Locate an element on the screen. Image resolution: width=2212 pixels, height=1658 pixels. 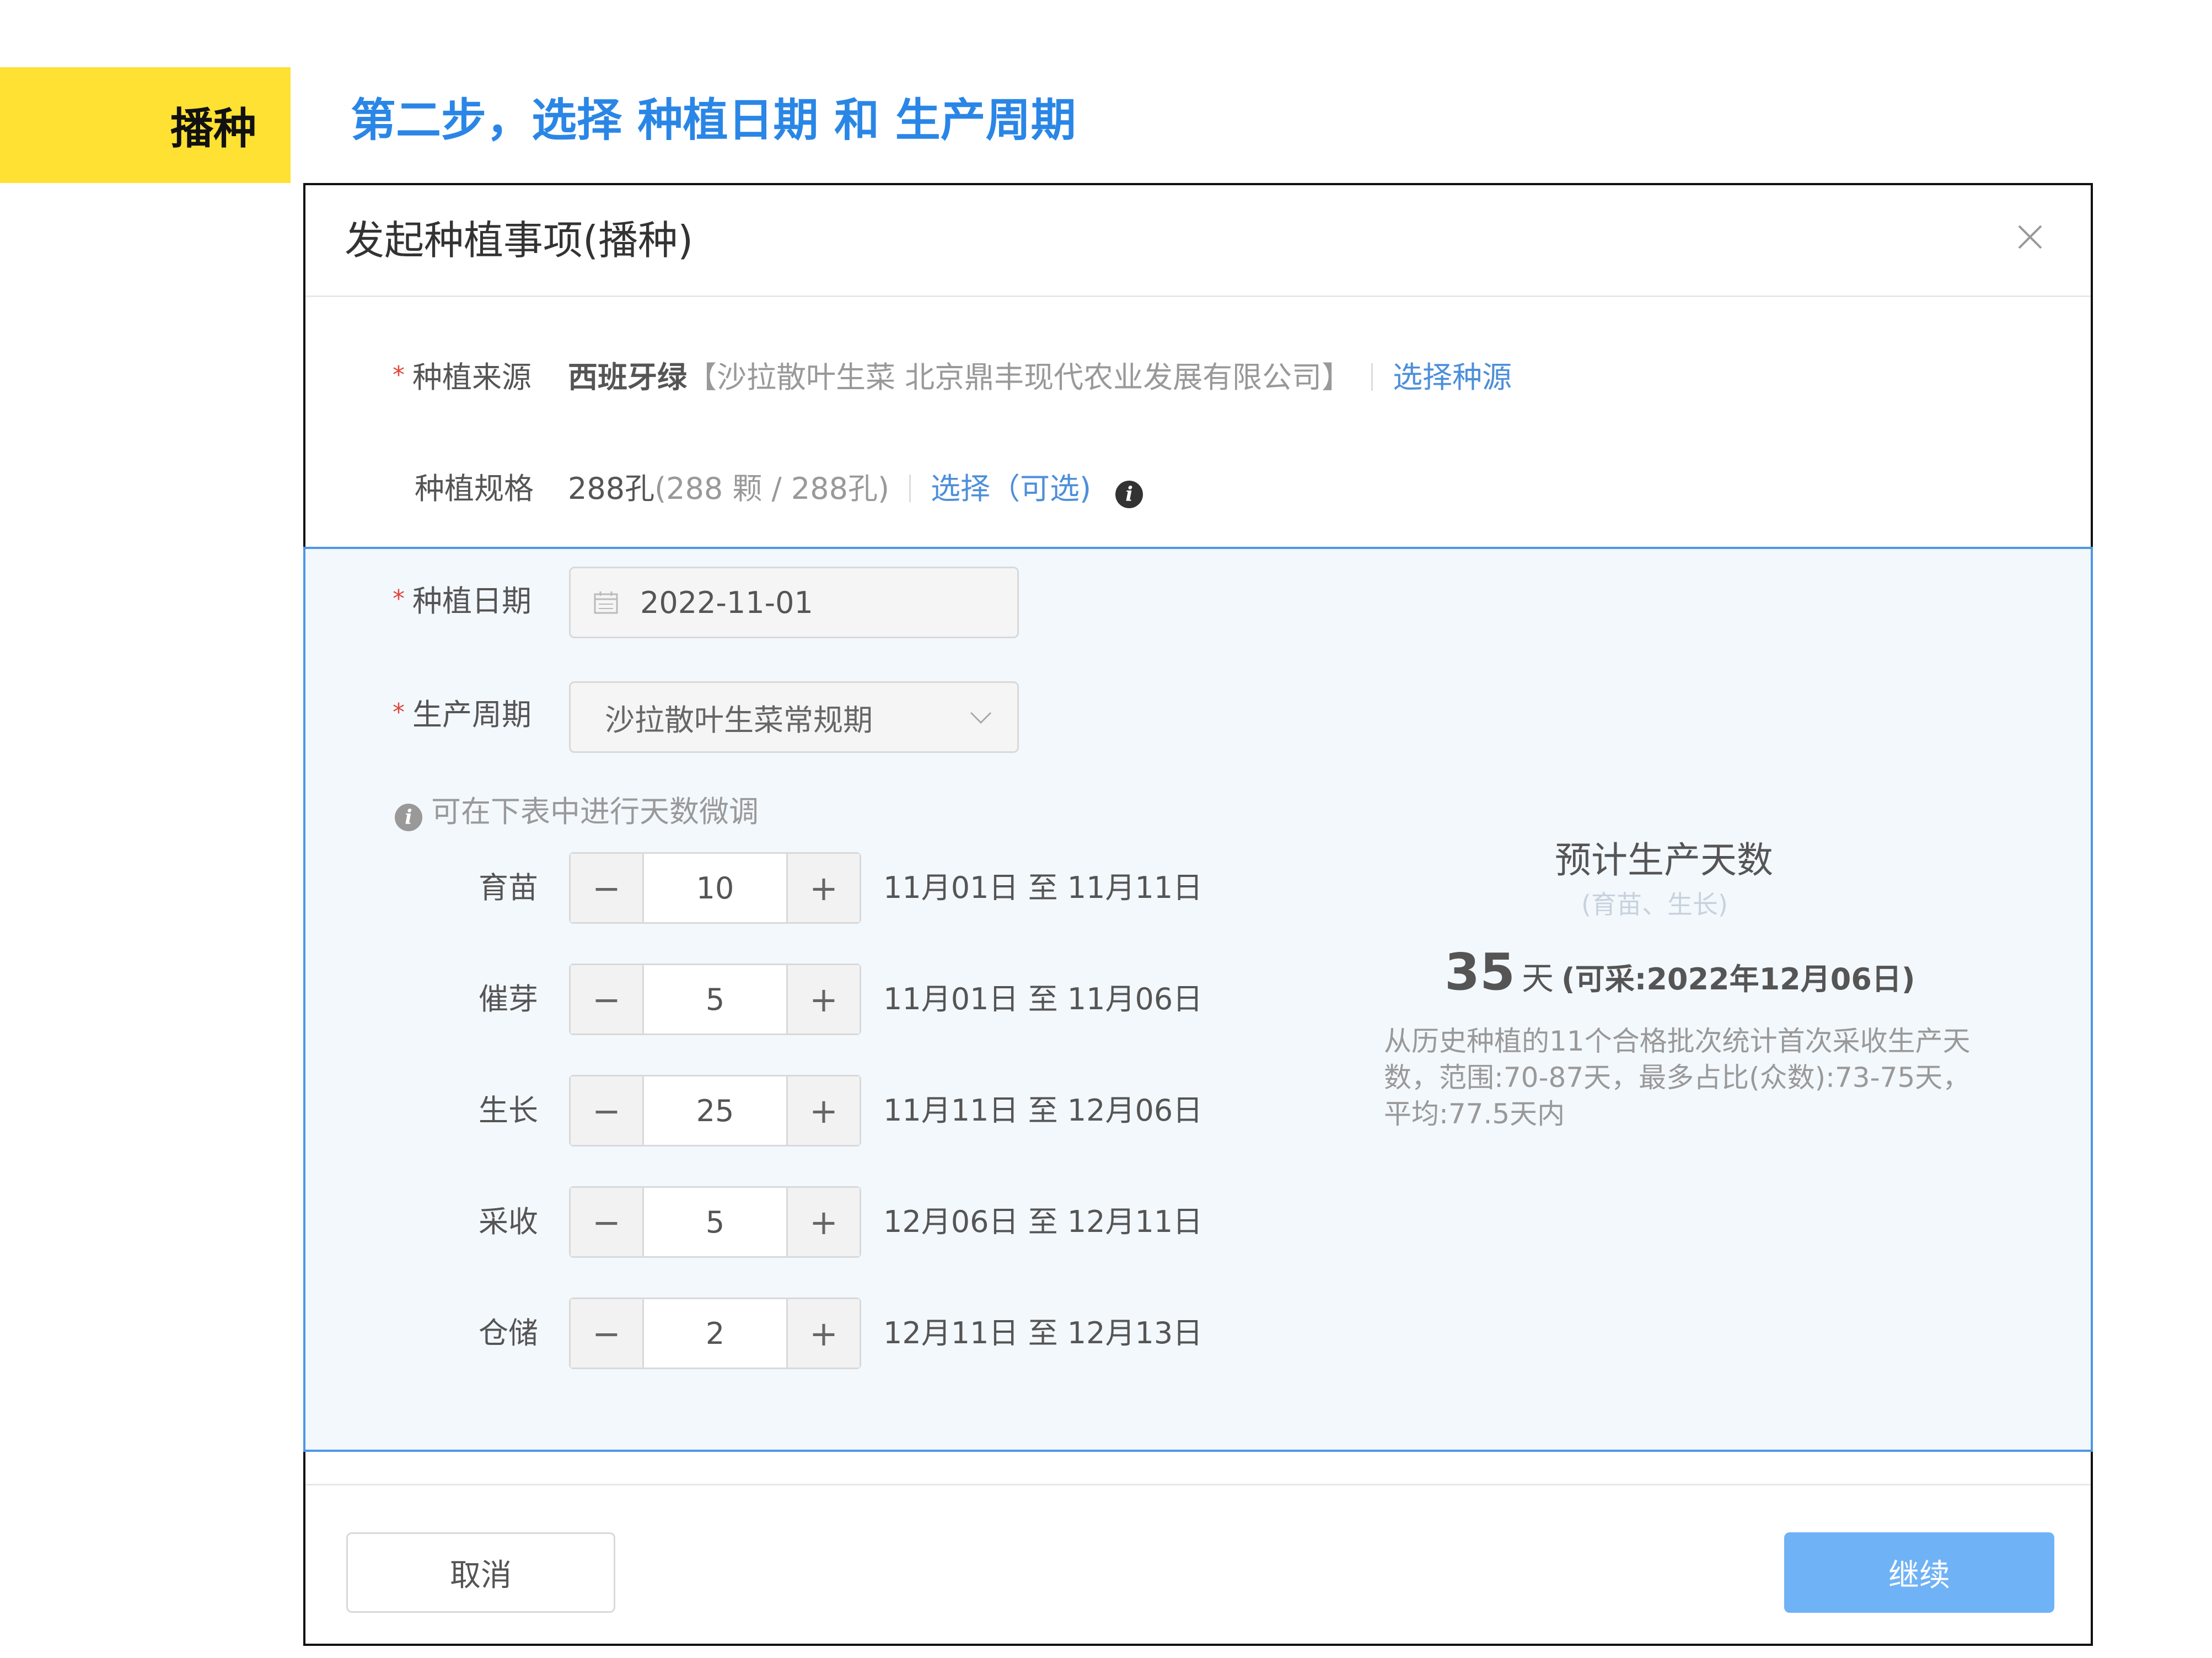
step-tag: 播种 is located at coordinates (145, 125).